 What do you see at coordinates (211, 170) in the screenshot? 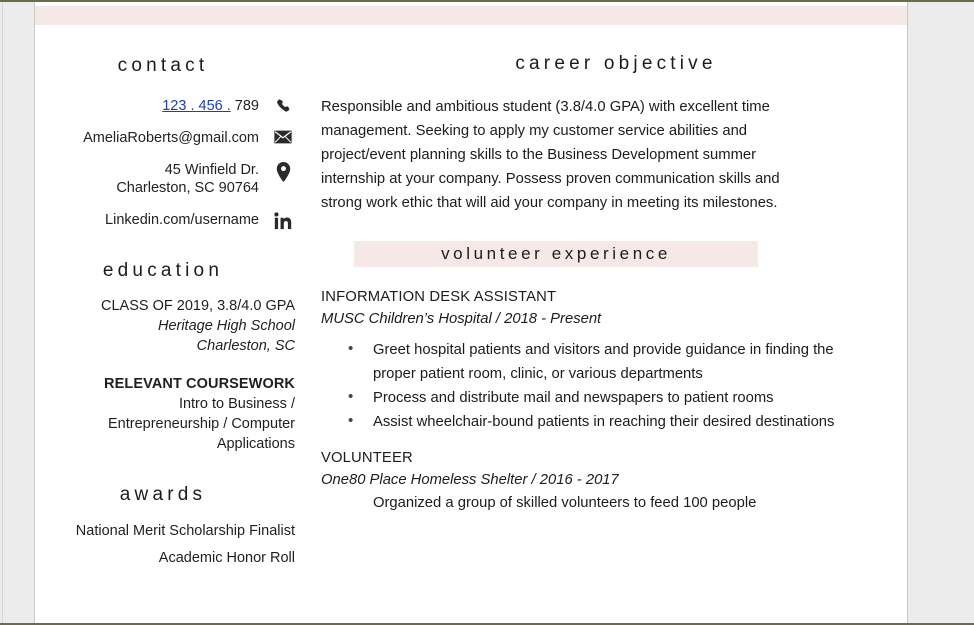
I see `address-line-1: 45 Winfield Dr.` at bounding box center [211, 170].